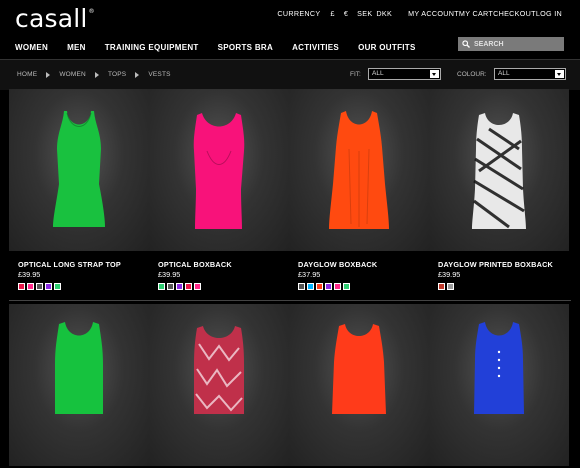 Image resolution: width=580 pixels, height=468 pixels. Describe the element at coordinates (91, 11) in the screenshot. I see `registered-mark: ®` at that location.